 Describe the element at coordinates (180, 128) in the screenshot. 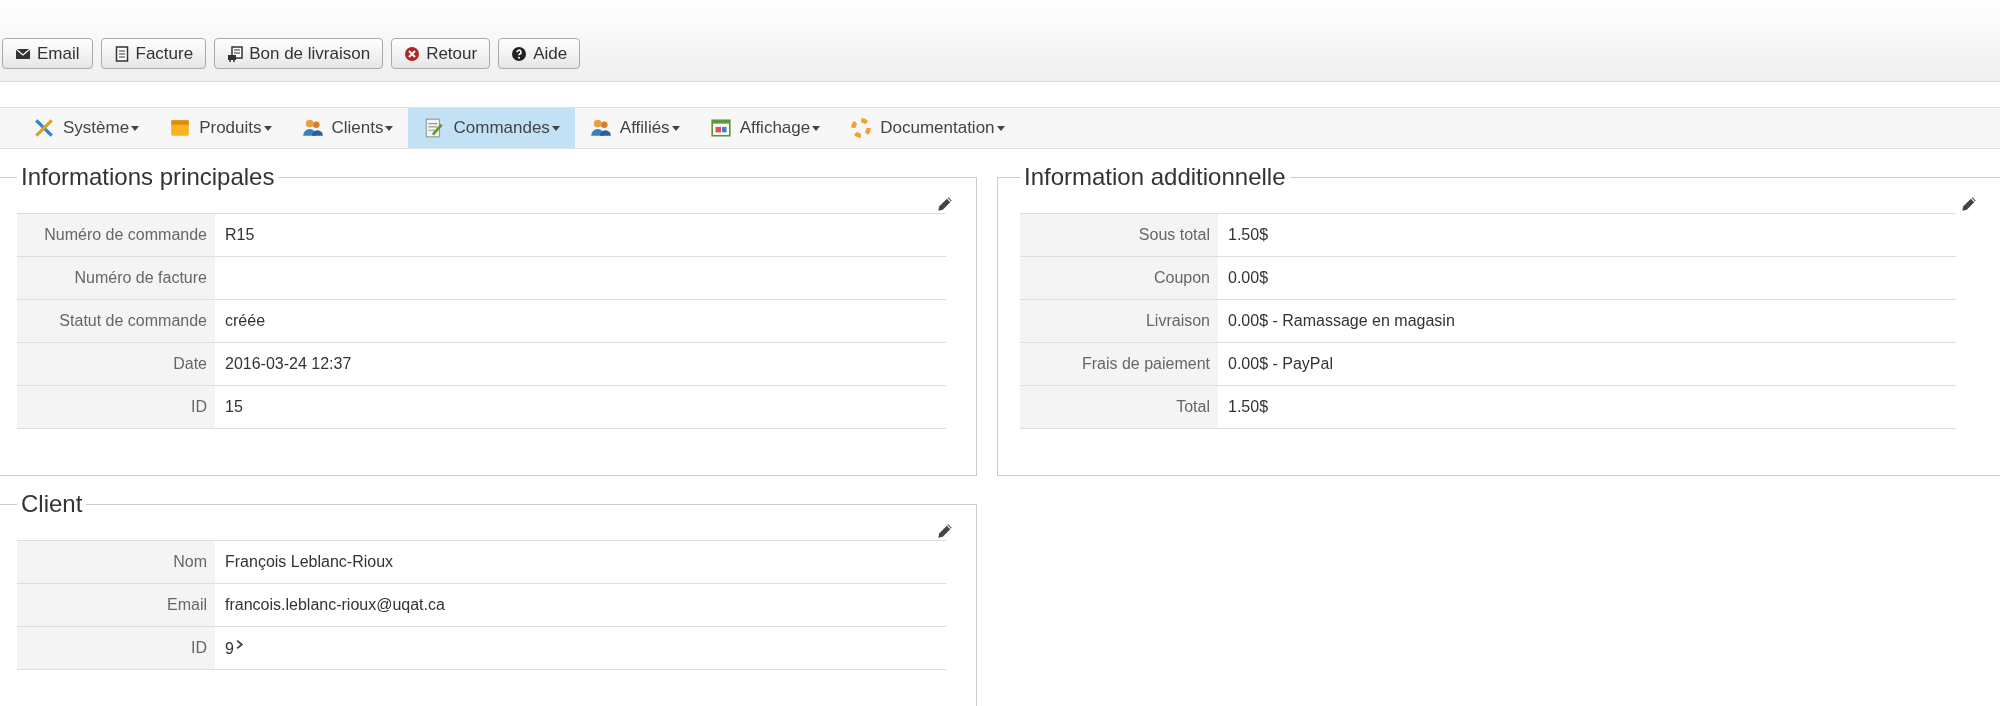

I see `box-icon` at that location.